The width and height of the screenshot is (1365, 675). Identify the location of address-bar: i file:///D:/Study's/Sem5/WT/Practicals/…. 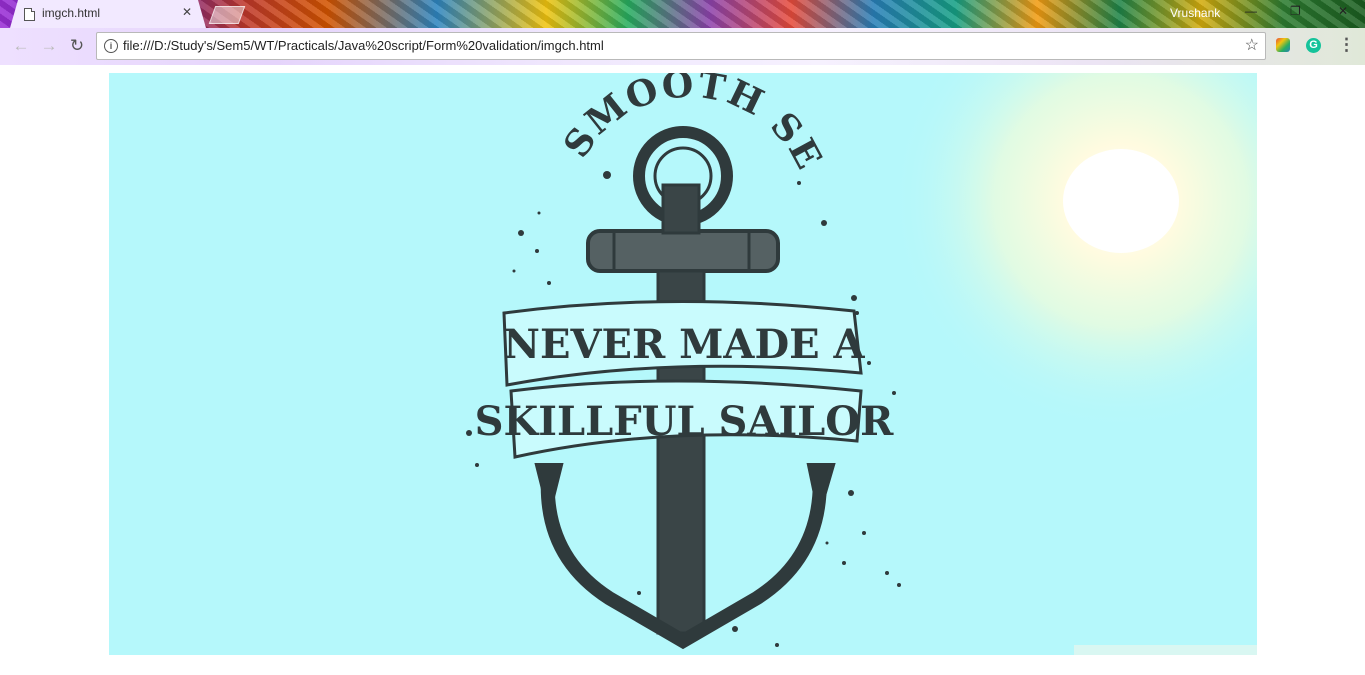
(681, 46).